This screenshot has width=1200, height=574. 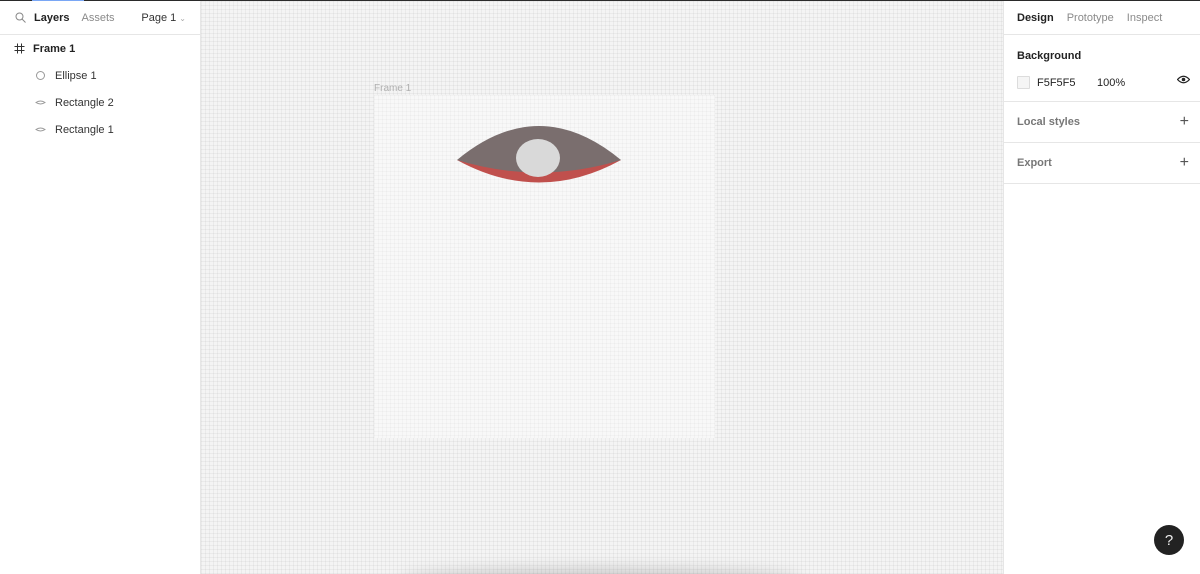 I want to click on search-icon, so click(x=20, y=17).